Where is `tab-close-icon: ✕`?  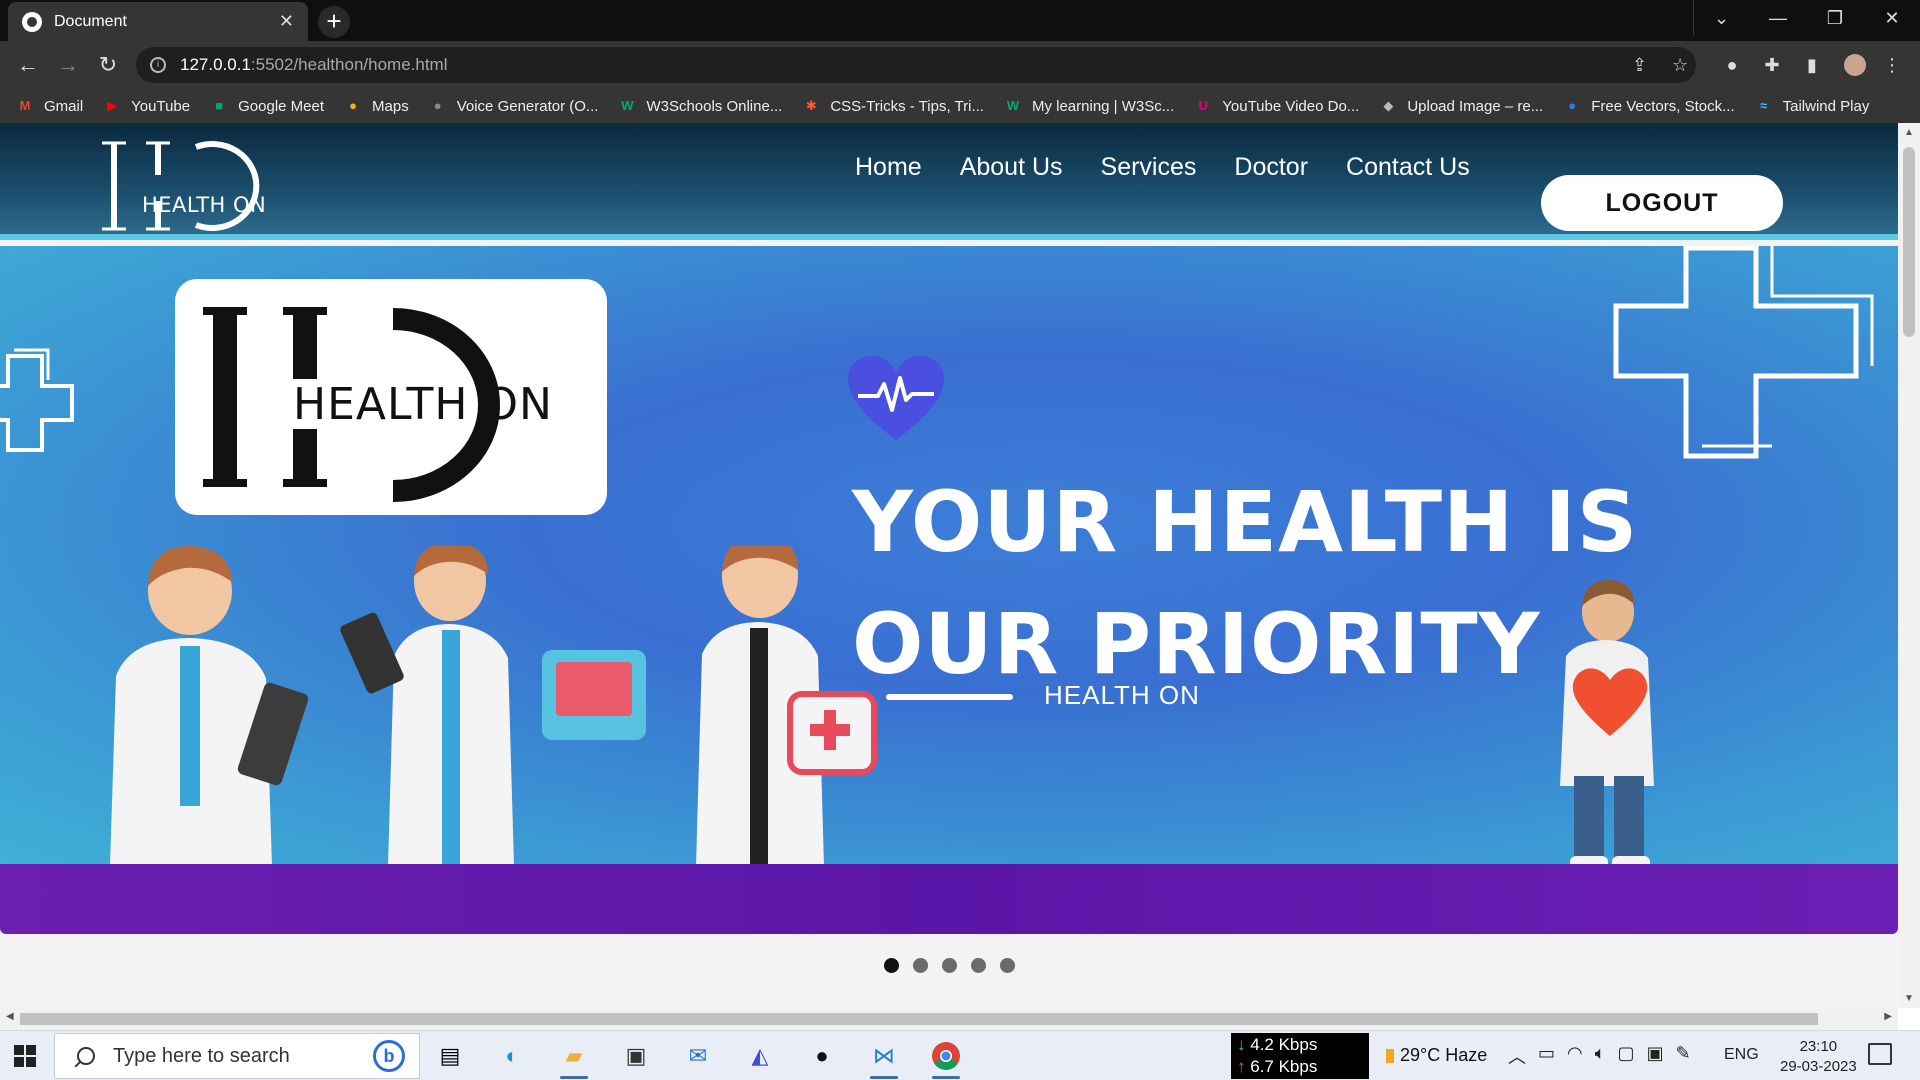
tab-close-icon: ✕ is located at coordinates (286, 21).